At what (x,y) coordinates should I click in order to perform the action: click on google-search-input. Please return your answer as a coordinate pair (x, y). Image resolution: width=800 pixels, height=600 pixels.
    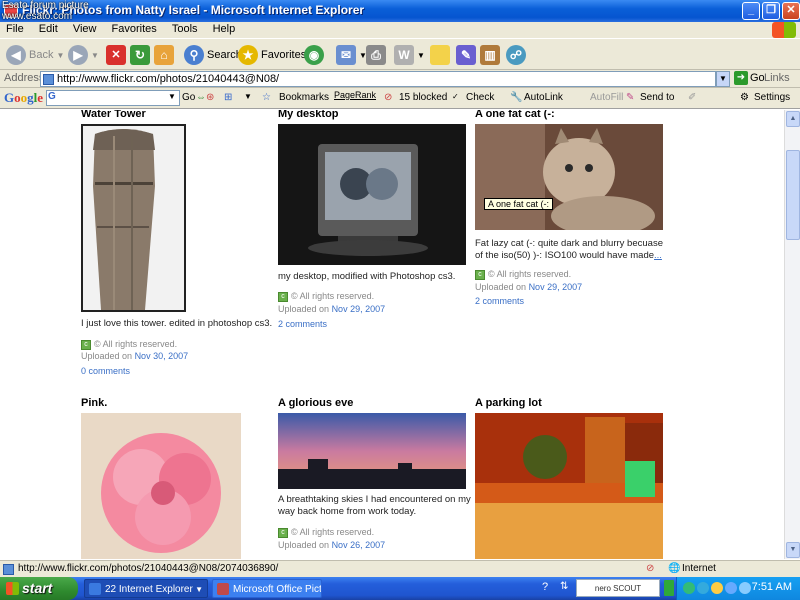
    Looking at the image, I should click on (113, 98).